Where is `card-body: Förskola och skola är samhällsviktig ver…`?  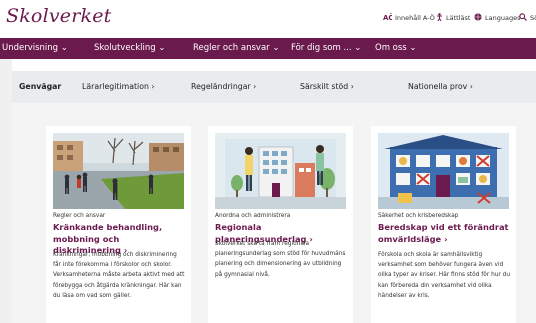
card-body: Förskola och skola är samhällsviktig ver… is located at coordinates (444, 275).